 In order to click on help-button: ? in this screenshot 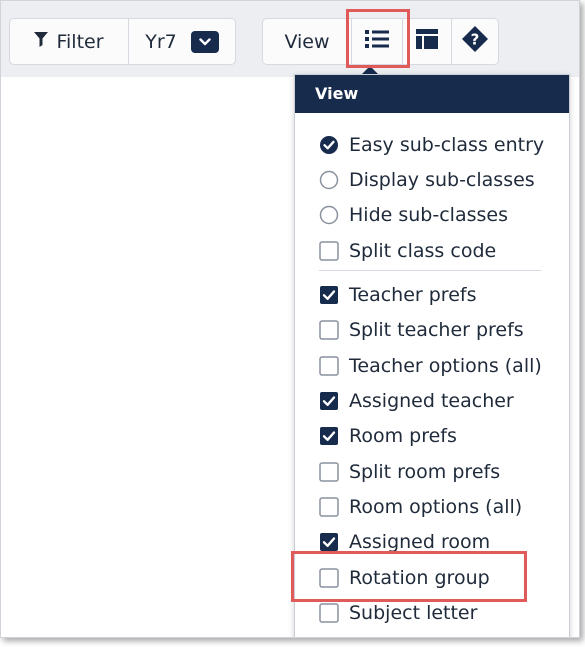, I will do `click(475, 41)`.